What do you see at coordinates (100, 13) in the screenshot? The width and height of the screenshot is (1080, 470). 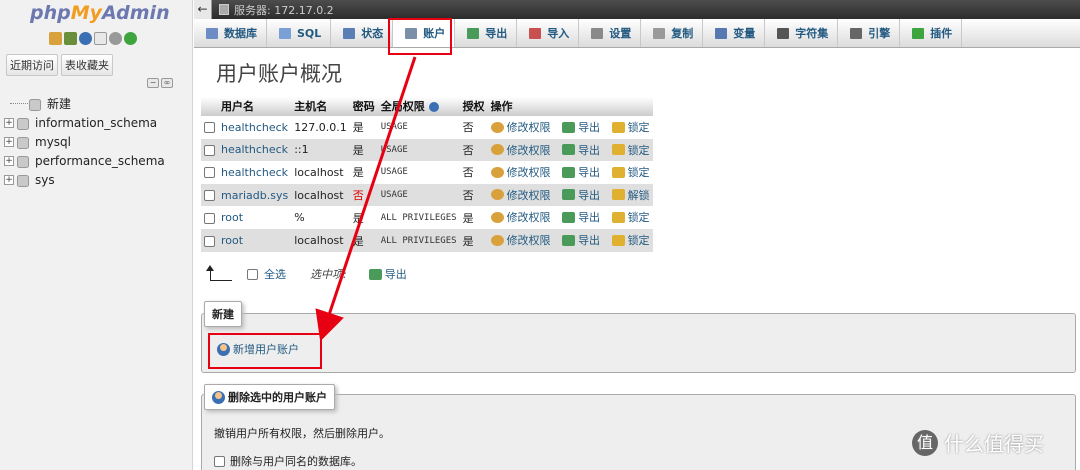 I see `phpmyadmin-logo: phpMyAdmin` at bounding box center [100, 13].